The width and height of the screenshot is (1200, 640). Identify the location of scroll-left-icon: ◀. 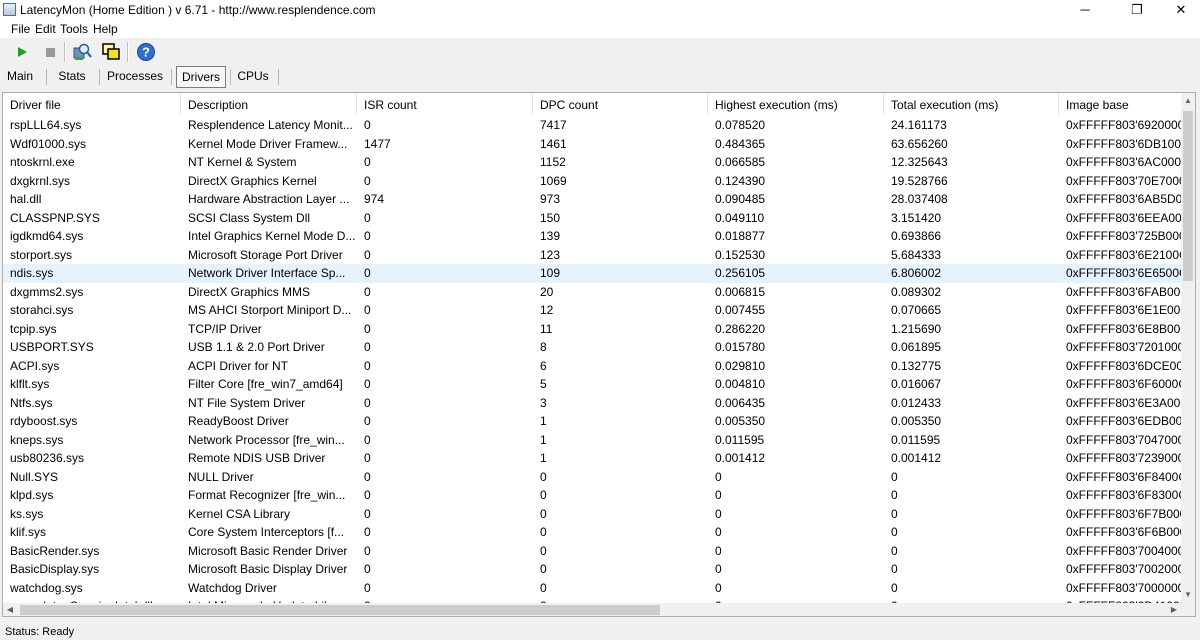
(10, 609).